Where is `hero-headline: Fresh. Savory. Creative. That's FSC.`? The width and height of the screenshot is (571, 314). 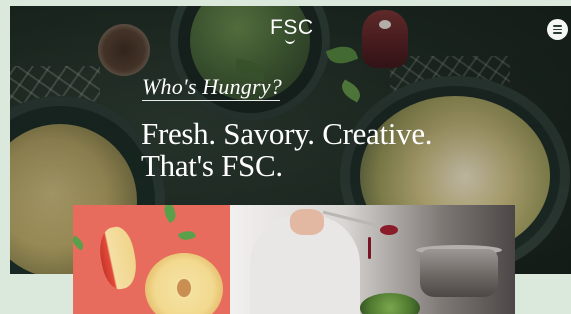 hero-headline: Fresh. Savory. Creative. That's FSC. is located at coordinates (287, 149).